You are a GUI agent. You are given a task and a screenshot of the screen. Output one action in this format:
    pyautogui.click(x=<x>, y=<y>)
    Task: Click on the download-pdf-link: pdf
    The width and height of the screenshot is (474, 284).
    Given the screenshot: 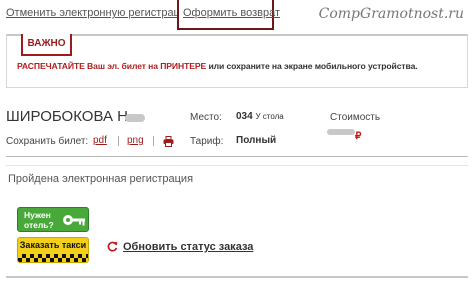 What is the action you would take?
    pyautogui.click(x=100, y=140)
    